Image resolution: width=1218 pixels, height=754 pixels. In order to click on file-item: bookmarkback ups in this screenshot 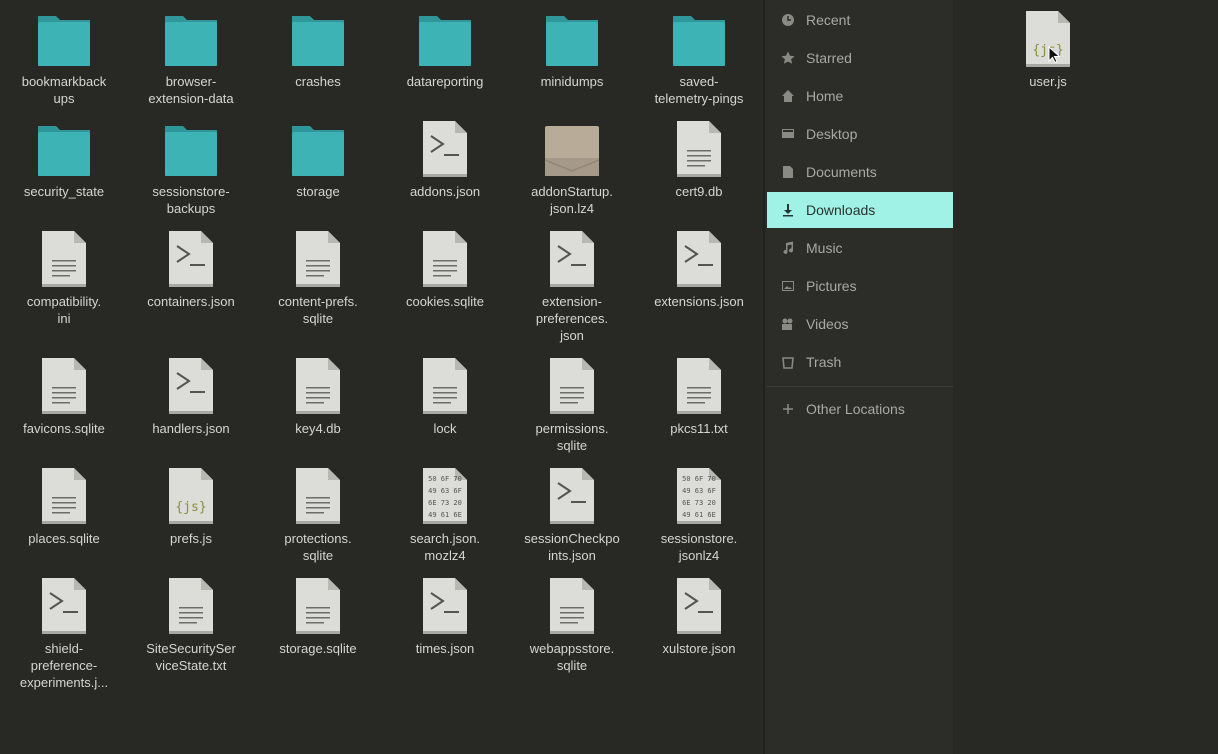, I will do `click(64, 65)`.